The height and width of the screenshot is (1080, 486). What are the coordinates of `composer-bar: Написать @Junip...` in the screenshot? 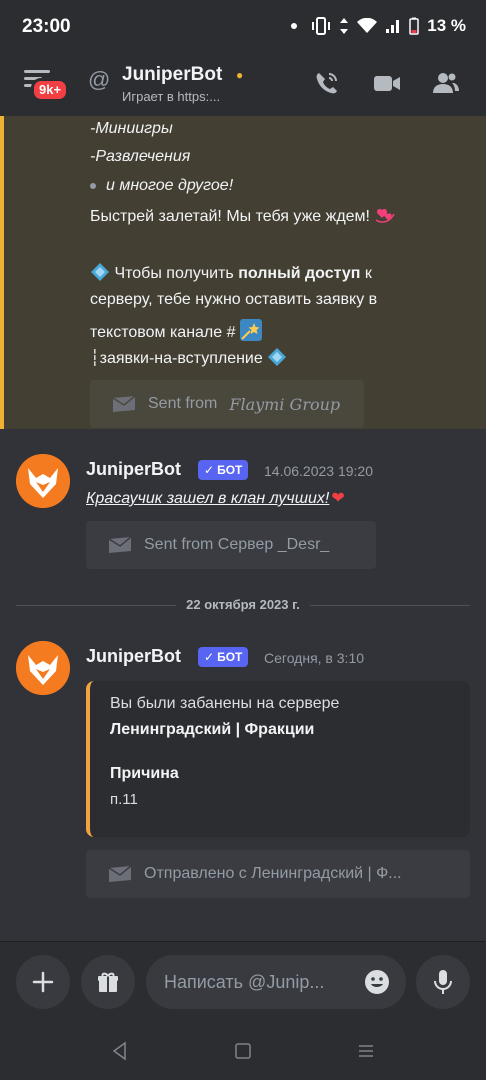 It's located at (243, 983).